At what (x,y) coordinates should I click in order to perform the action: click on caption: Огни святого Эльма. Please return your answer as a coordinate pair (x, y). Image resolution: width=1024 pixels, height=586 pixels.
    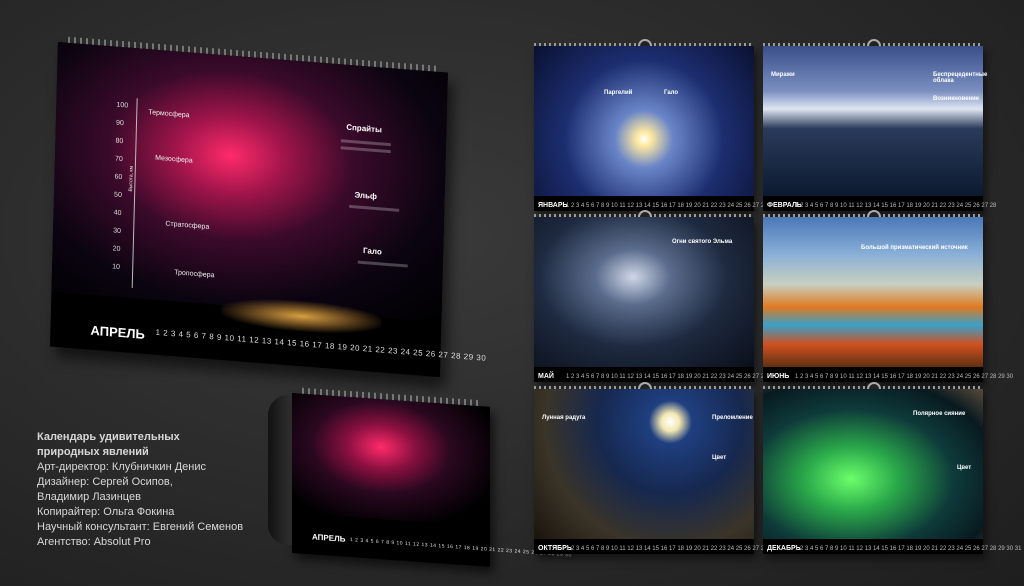
    Looking at the image, I should click on (702, 242).